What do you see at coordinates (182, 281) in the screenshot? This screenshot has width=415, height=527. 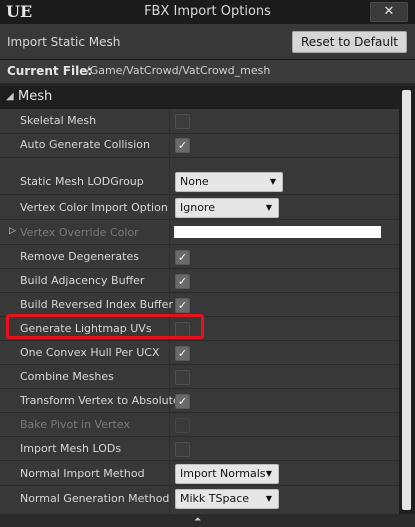 I see `build-adjacency-buffer-checkbox: ✓` at bounding box center [182, 281].